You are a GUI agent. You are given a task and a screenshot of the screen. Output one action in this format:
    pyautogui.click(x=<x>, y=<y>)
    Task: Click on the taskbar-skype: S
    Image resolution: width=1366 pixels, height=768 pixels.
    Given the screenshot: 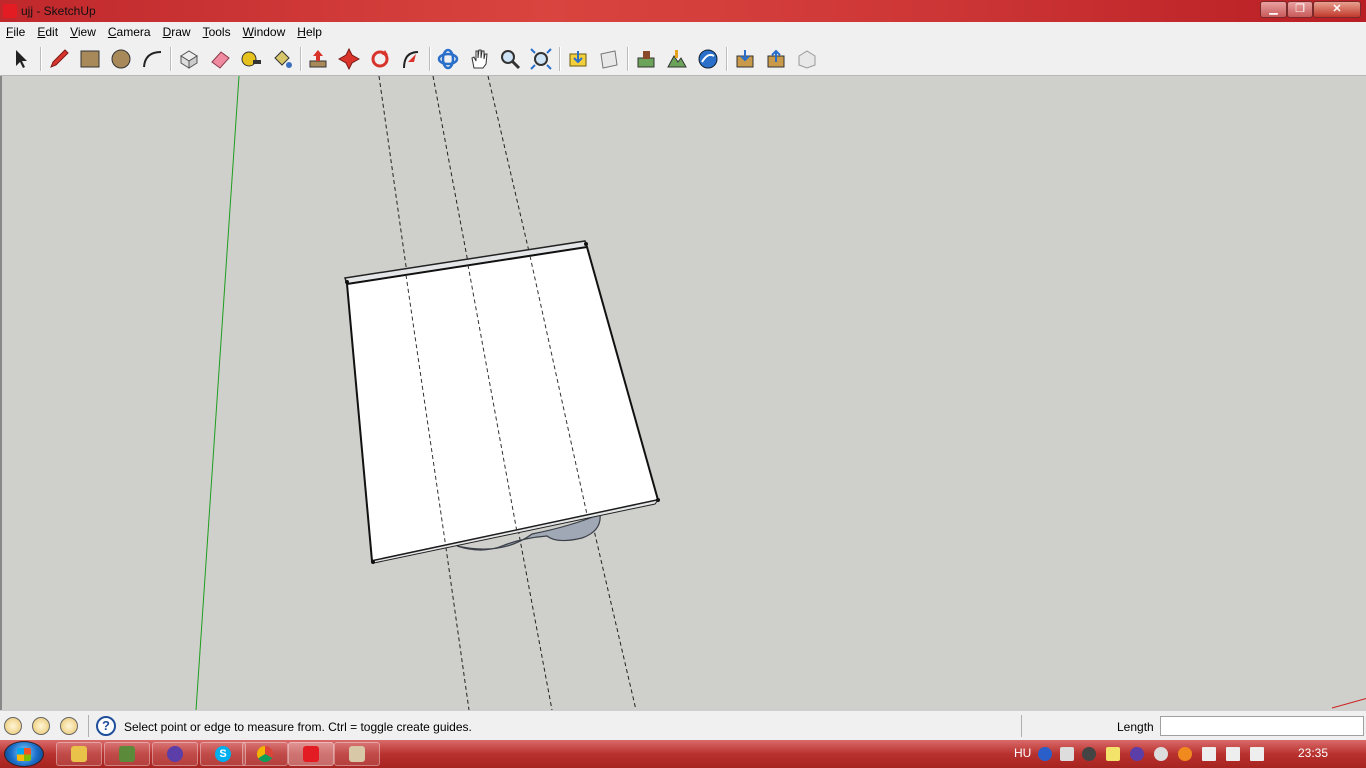 What is the action you would take?
    pyautogui.click(x=223, y=754)
    